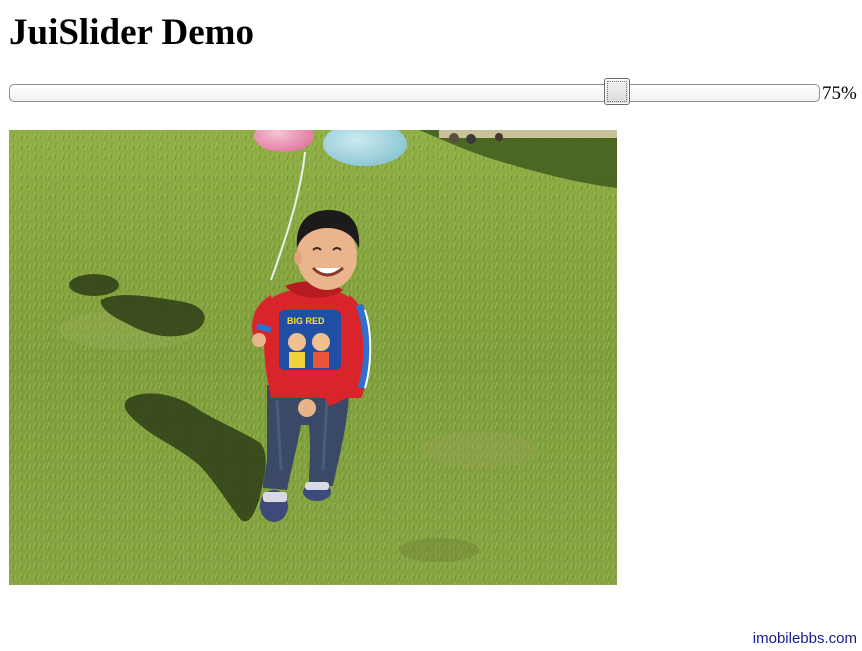 The width and height of the screenshot is (862, 651). Describe the element at coordinates (131, 32) in the screenshot. I see `page-title: JuiSlider Demo` at that location.